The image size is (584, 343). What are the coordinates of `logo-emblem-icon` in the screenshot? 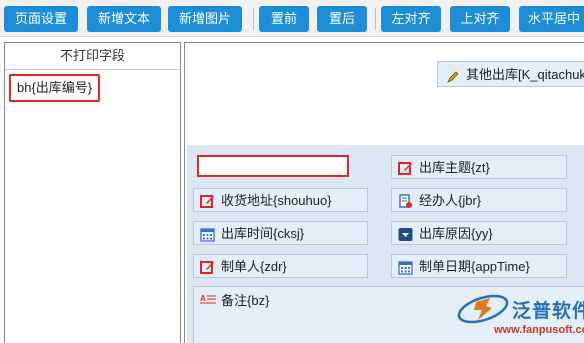 It's located at (483, 309).